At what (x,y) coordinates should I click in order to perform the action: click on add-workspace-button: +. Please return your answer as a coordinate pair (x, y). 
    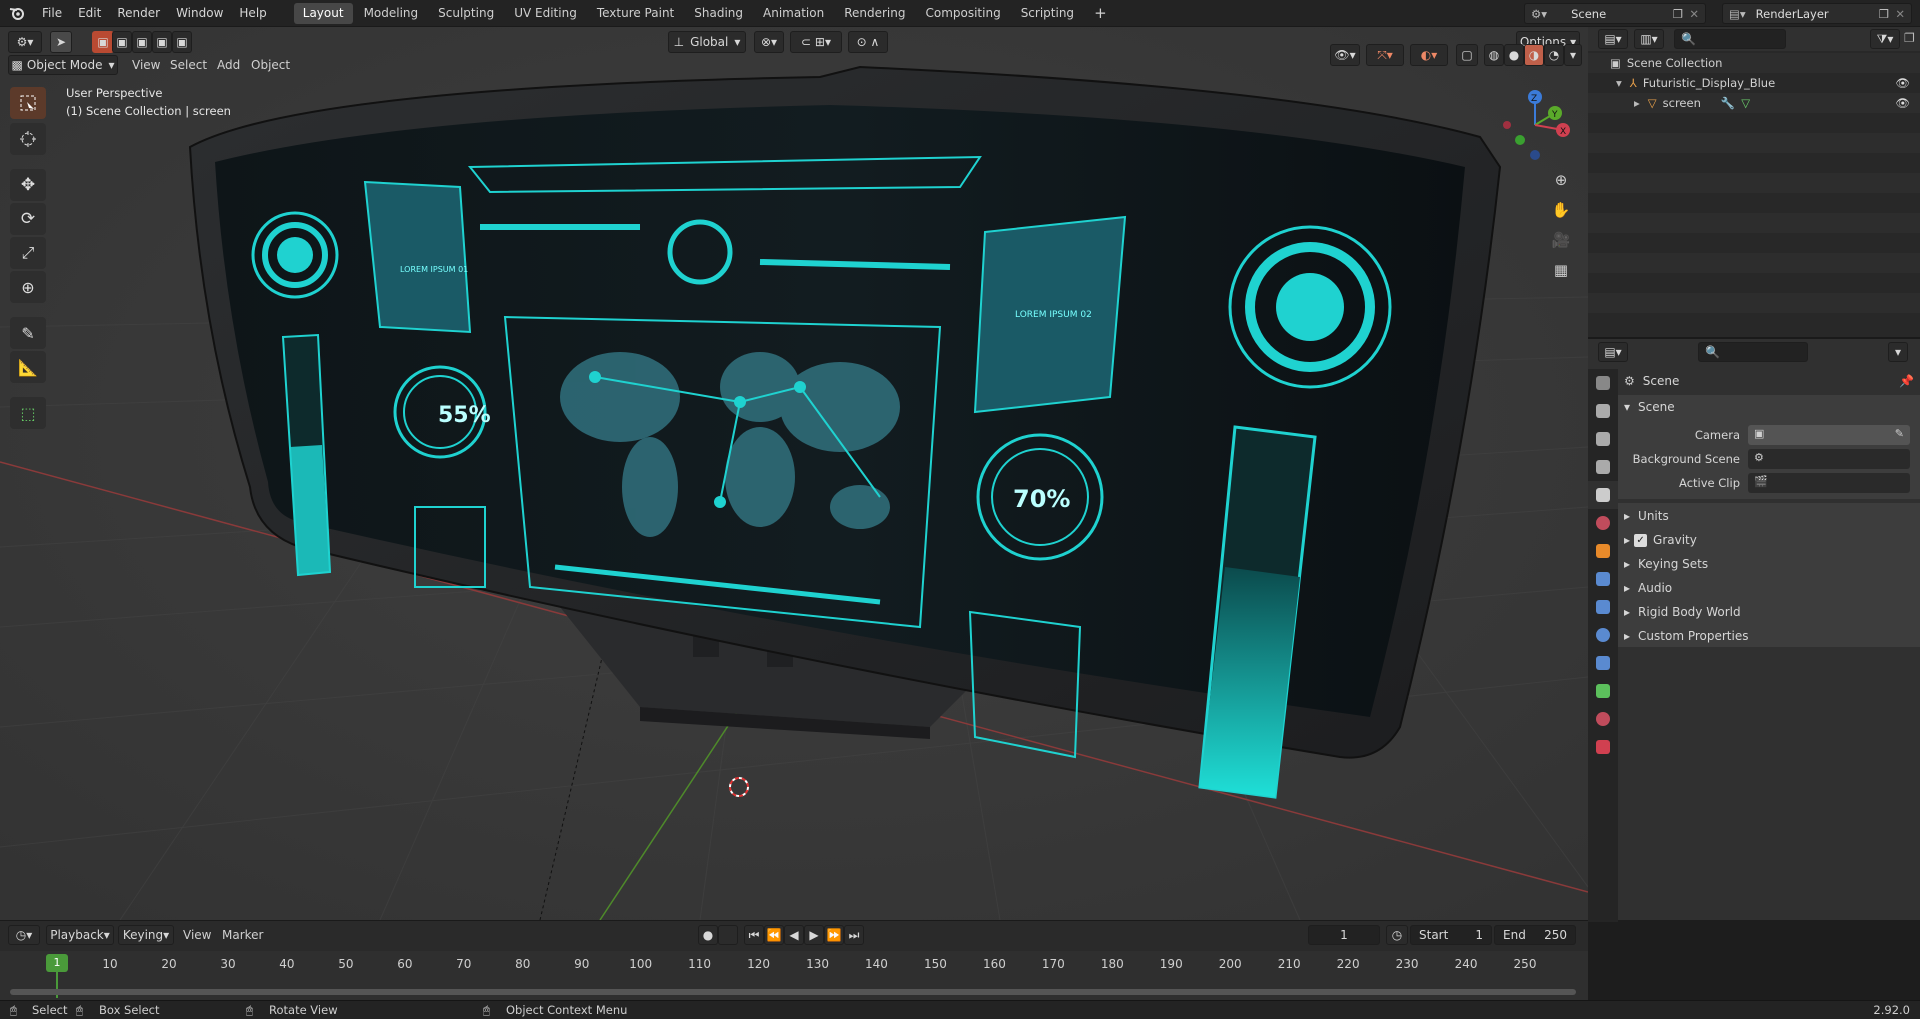
    Looking at the image, I should click on (1100, 13).